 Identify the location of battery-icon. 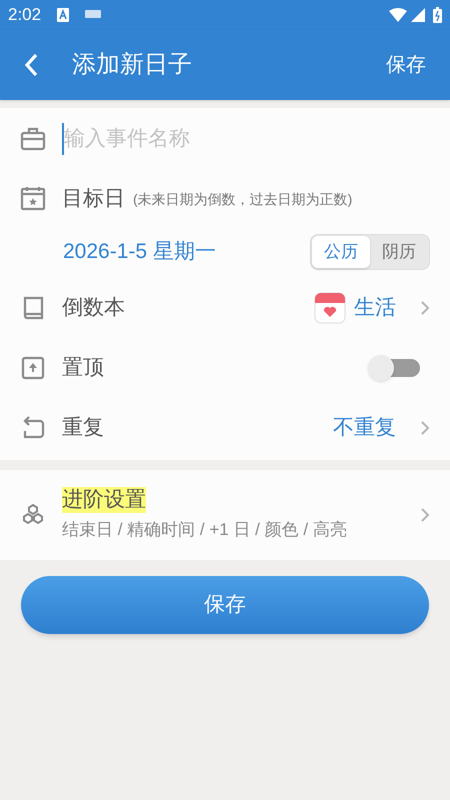
(437, 15).